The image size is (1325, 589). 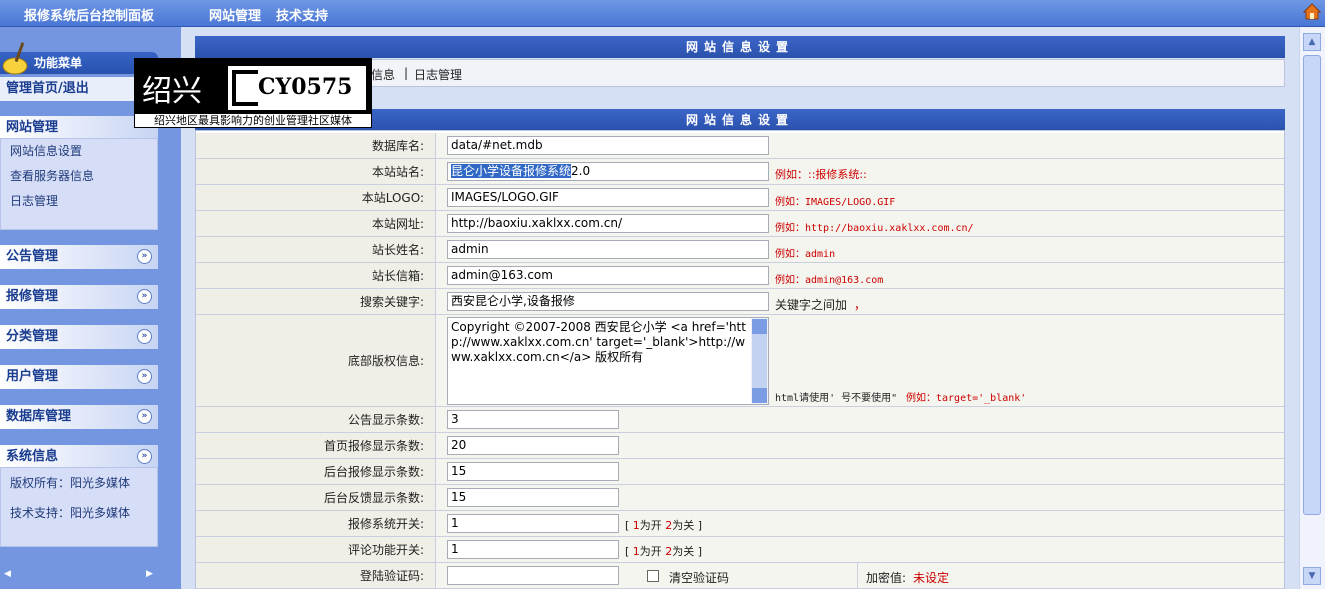 What do you see at coordinates (829, 280) in the screenshot?
I see `admin-email-hint: 例如：admin@163.com` at bounding box center [829, 280].